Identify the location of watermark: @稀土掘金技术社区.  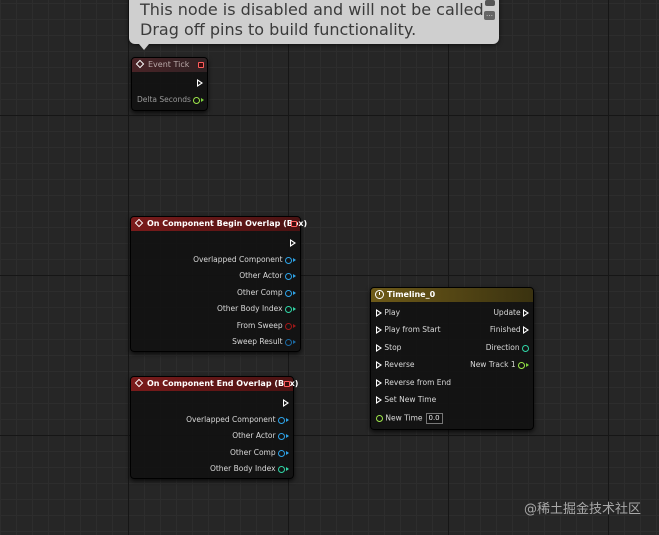
(582, 509).